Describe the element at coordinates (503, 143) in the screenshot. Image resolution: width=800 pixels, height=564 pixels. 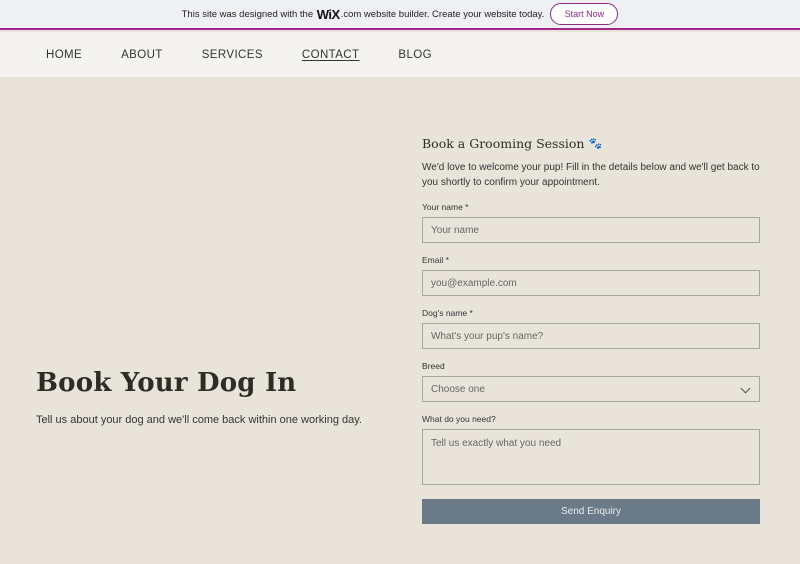
I see `form-title: Book a Grooming Session` at that location.